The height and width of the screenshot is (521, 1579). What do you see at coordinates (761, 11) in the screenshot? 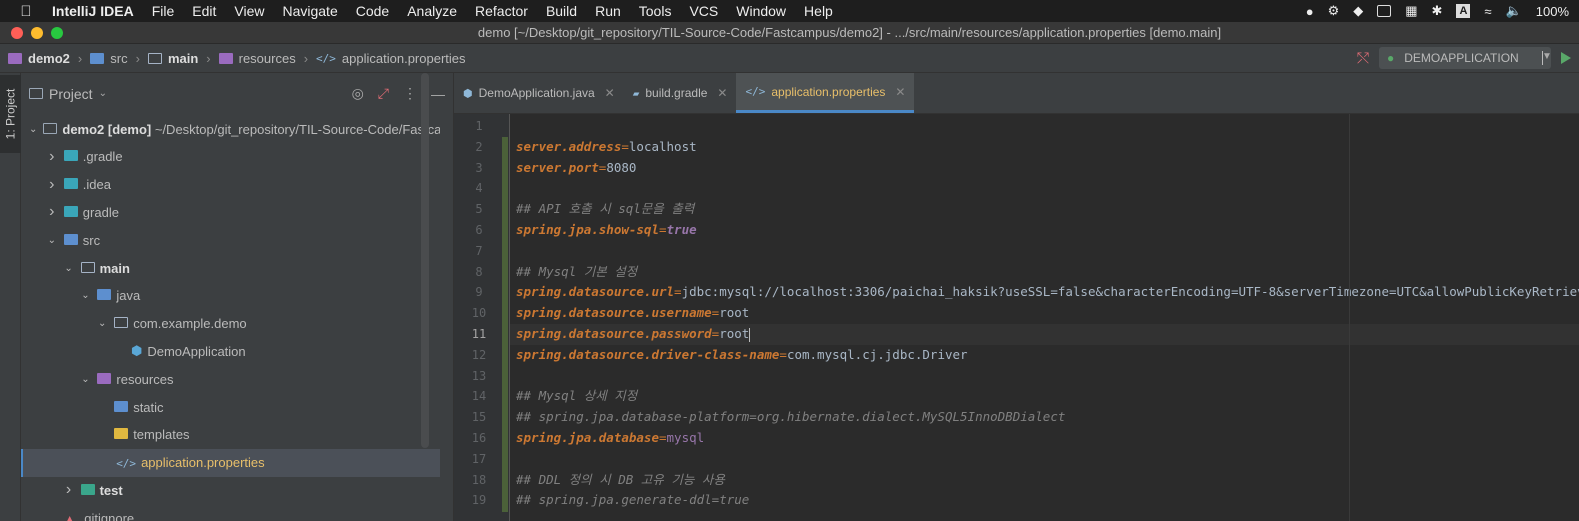
I see `menu-window: Window` at bounding box center [761, 11].